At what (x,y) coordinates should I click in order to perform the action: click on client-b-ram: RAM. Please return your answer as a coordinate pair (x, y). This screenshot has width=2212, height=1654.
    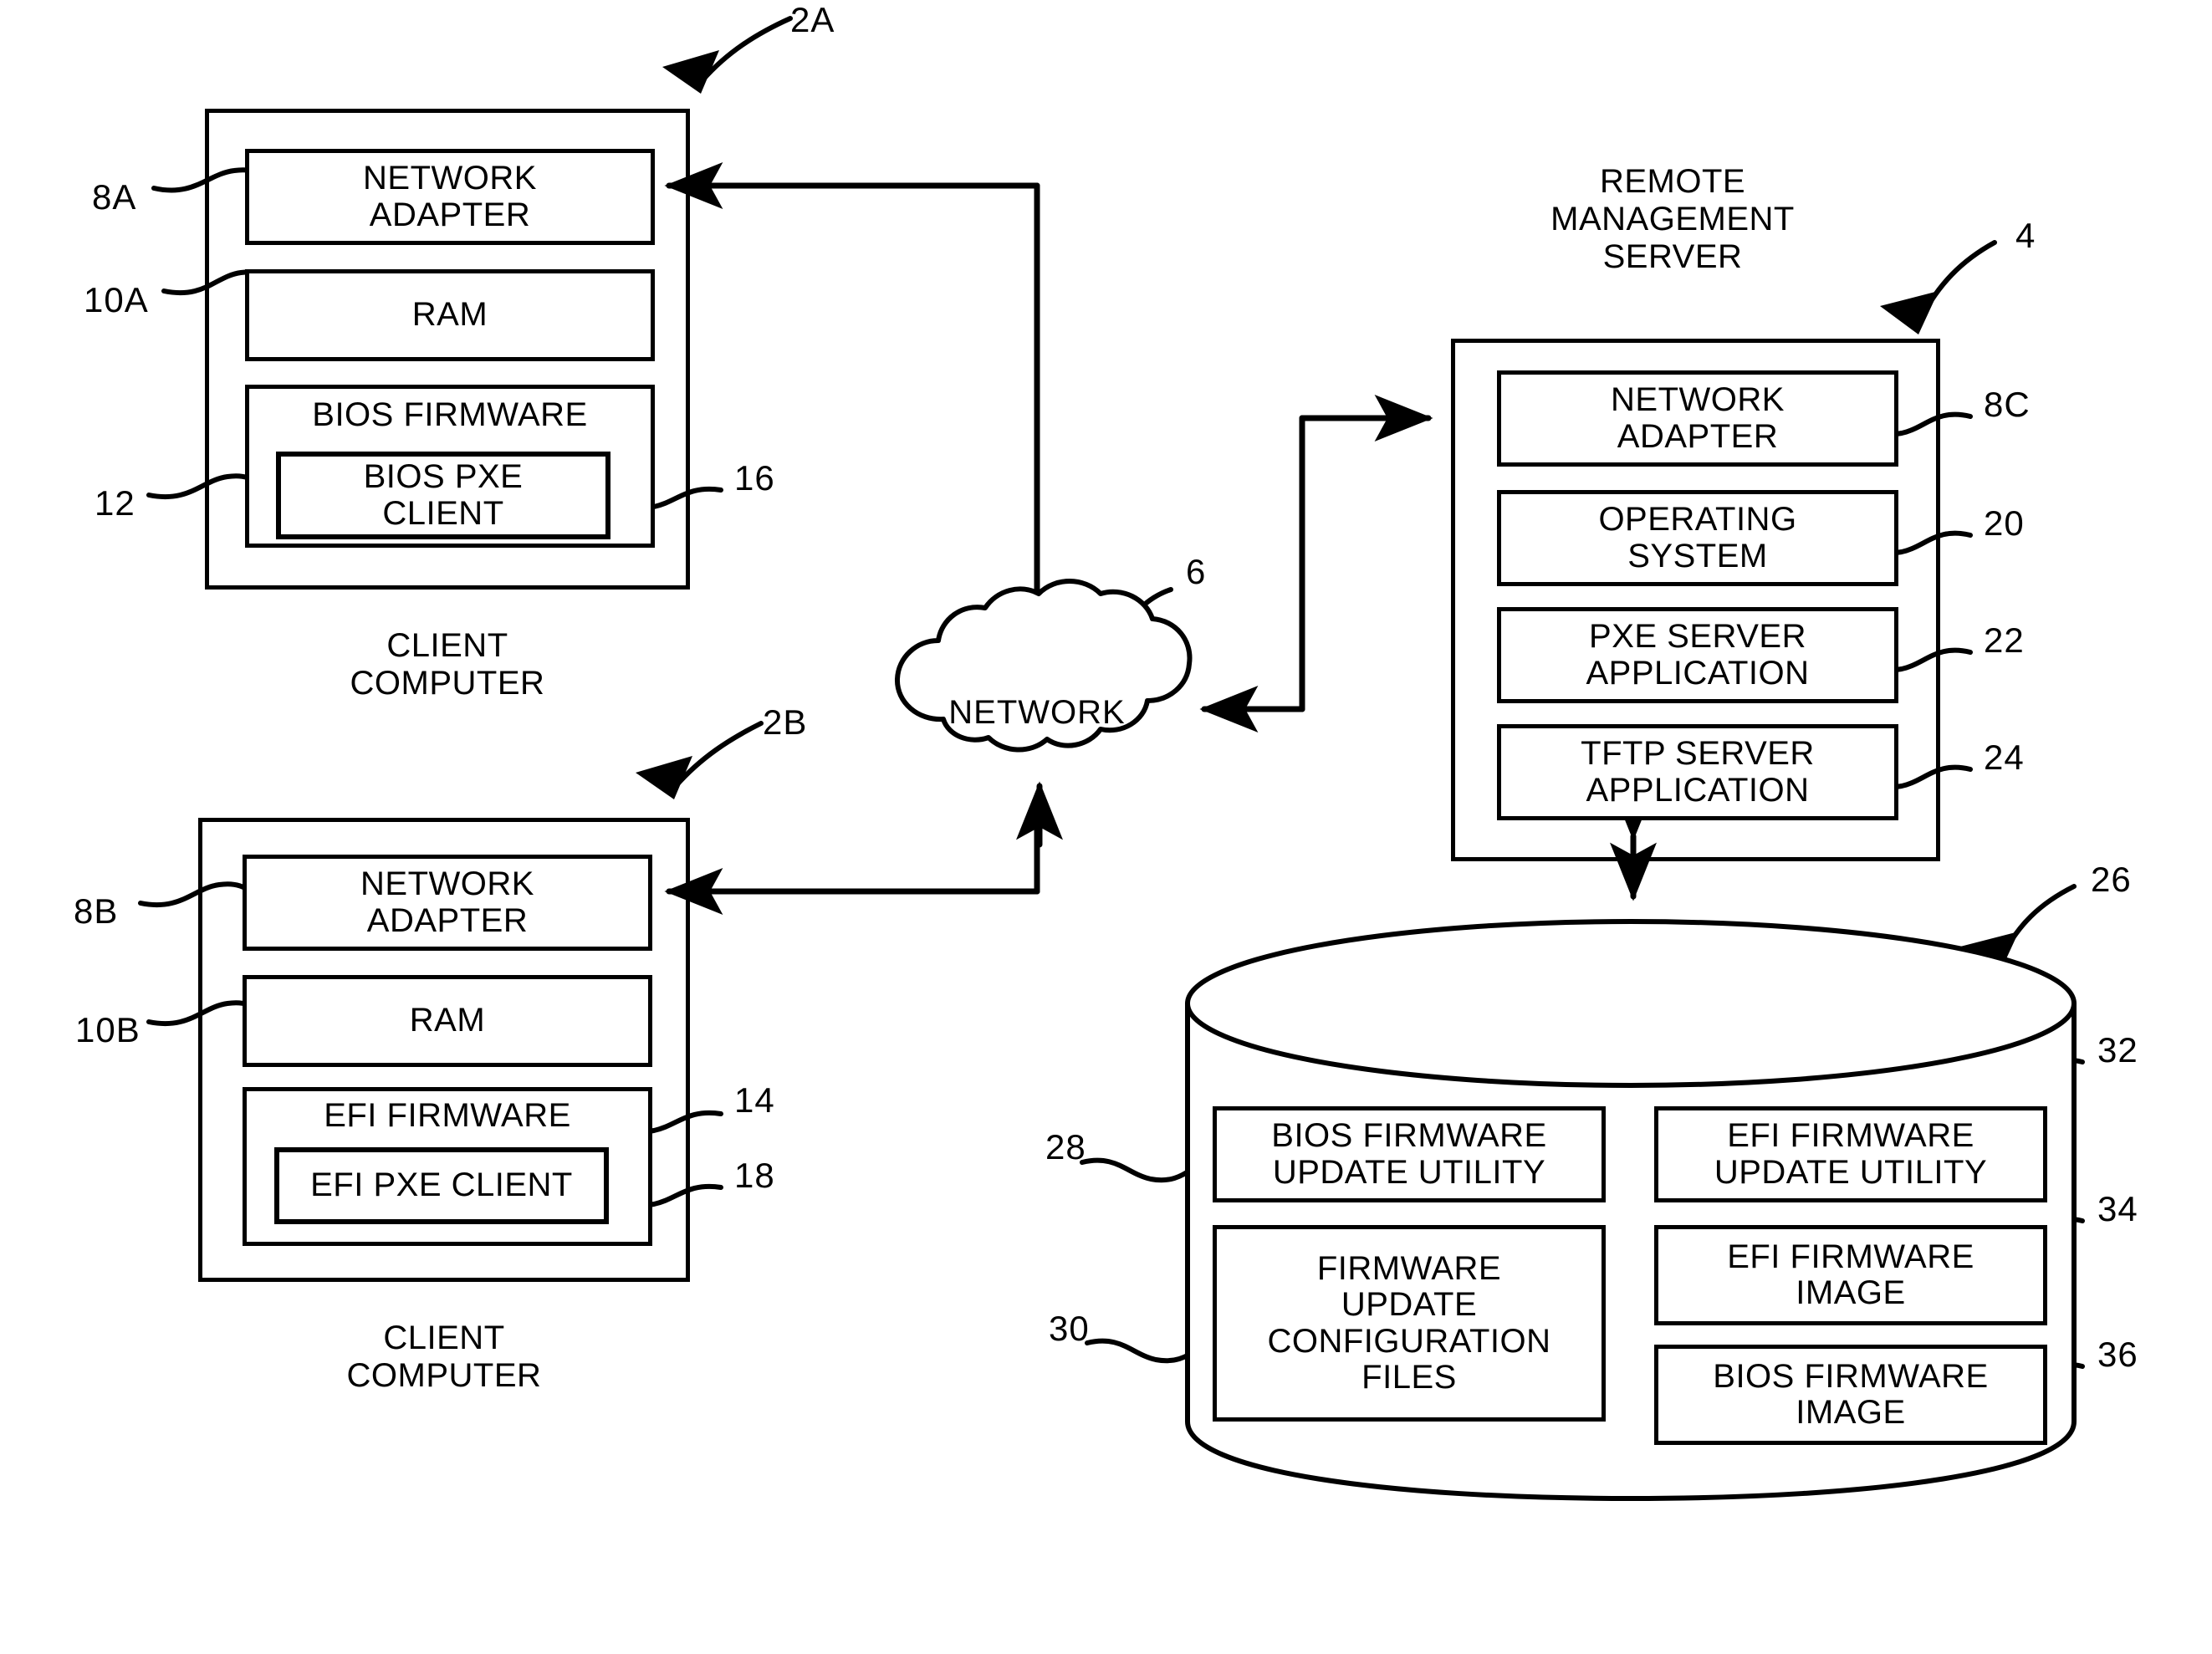
    Looking at the image, I should click on (448, 1021).